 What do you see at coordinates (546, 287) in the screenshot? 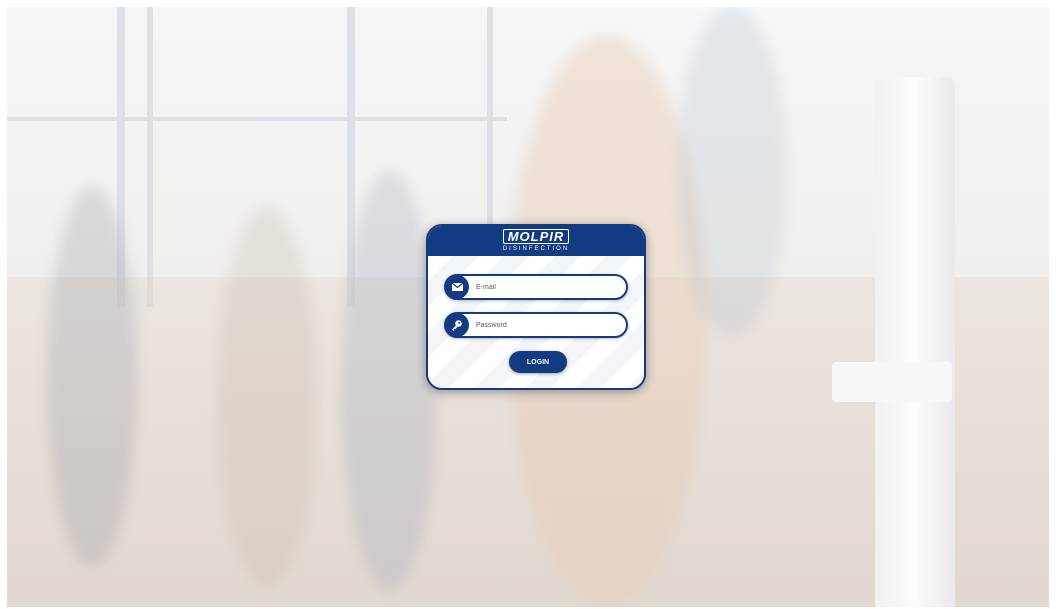
I see `email-input` at bounding box center [546, 287].